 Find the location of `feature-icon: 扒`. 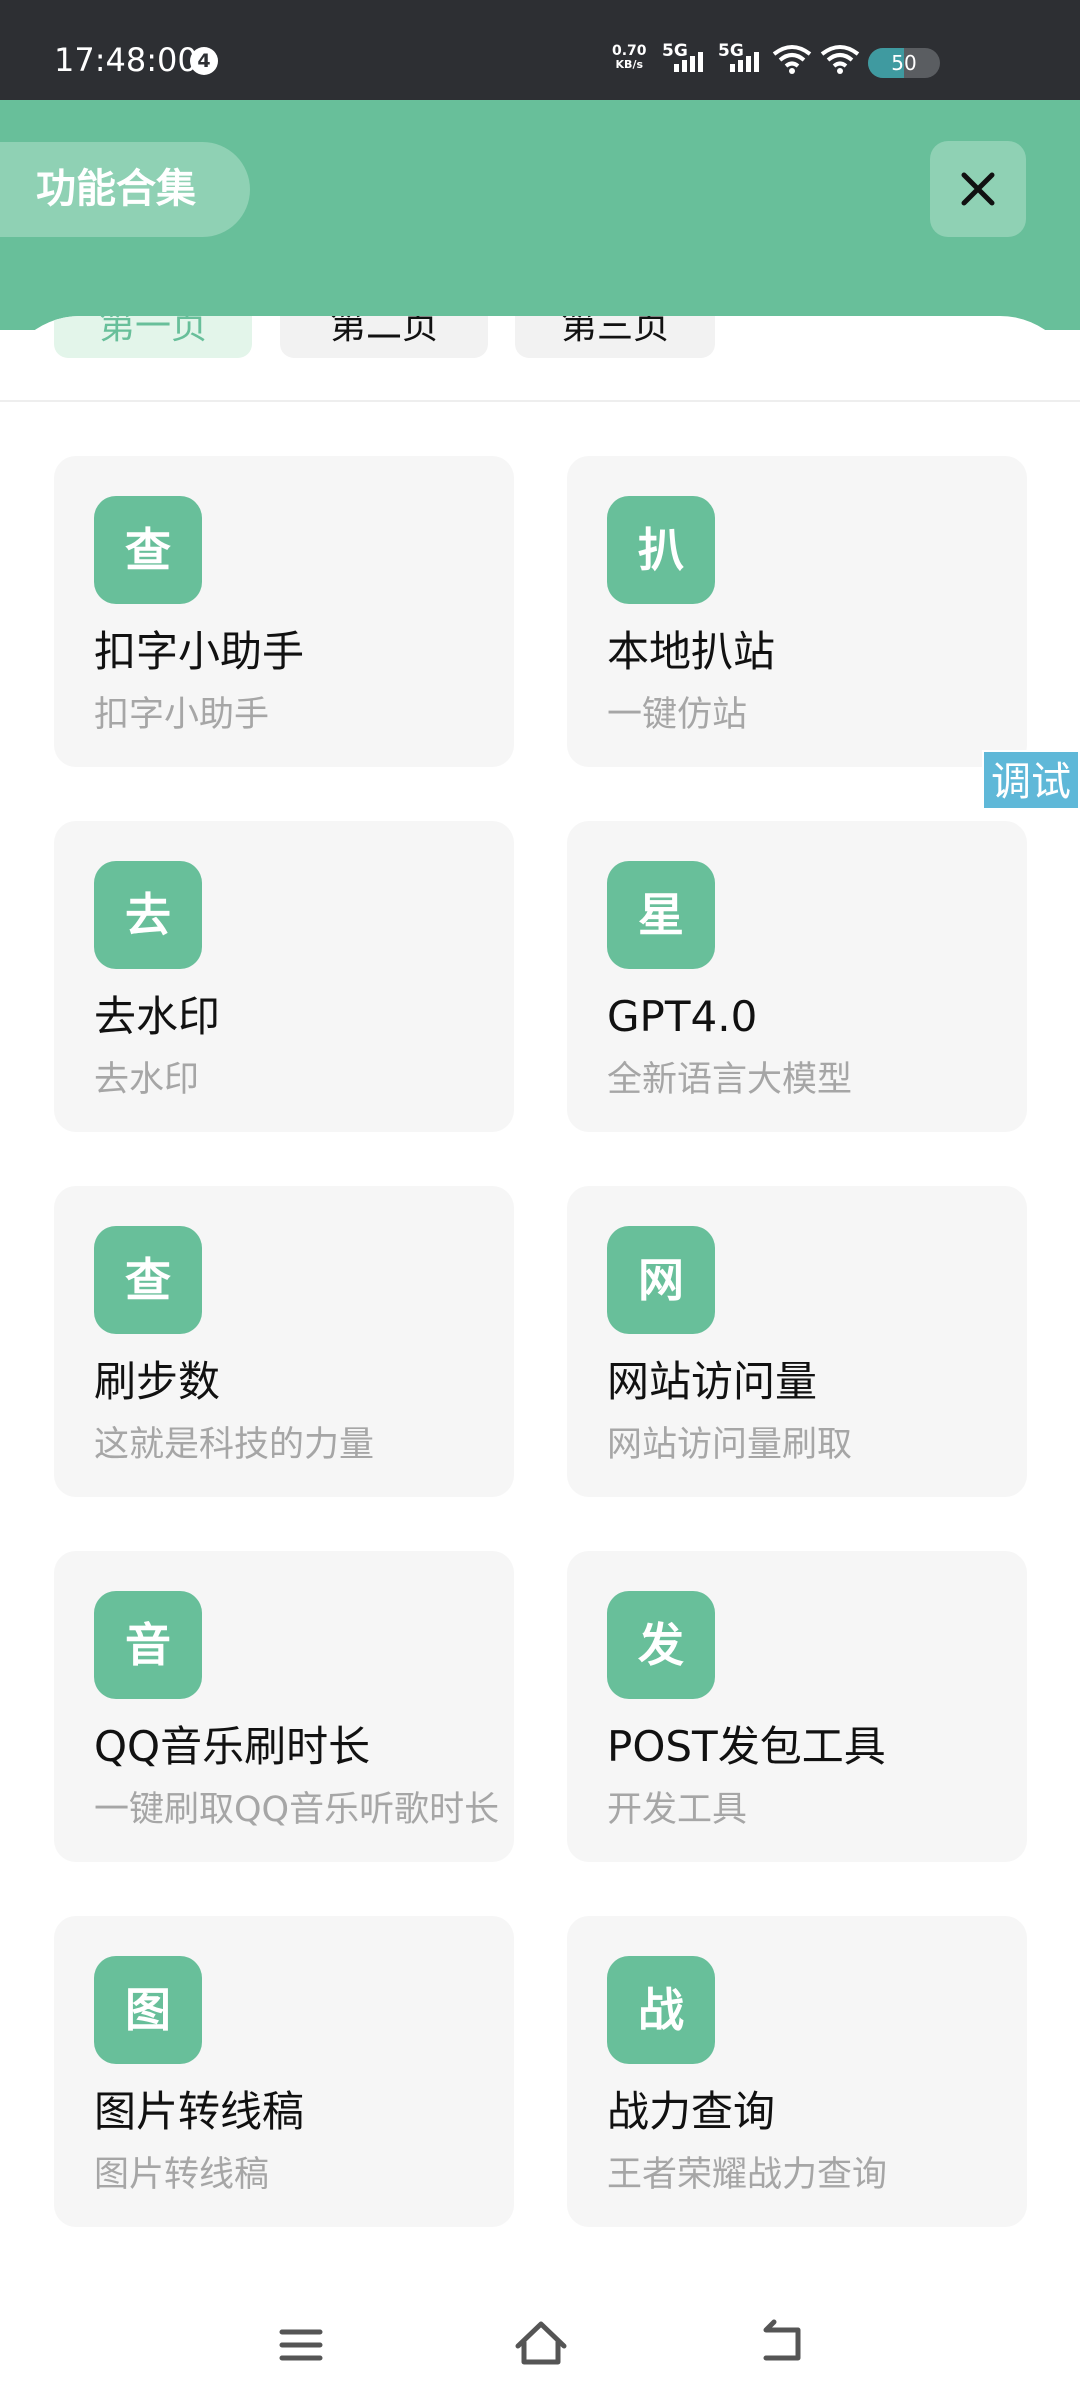

feature-icon: 扒 is located at coordinates (661, 550).